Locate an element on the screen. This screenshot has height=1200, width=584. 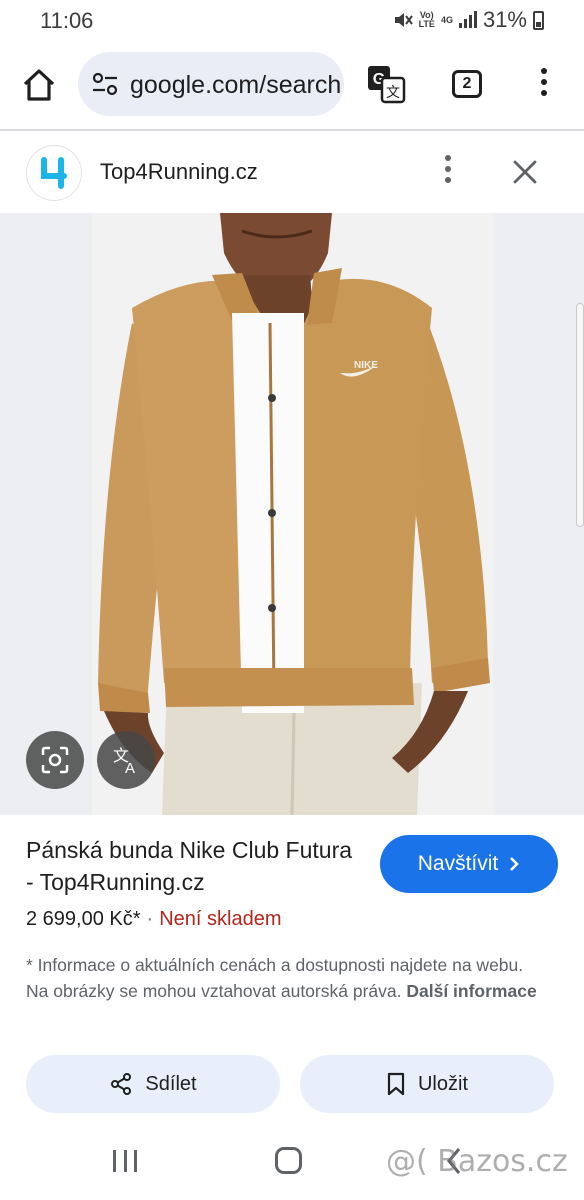
save-button: Uložit is located at coordinates (427, 1084).